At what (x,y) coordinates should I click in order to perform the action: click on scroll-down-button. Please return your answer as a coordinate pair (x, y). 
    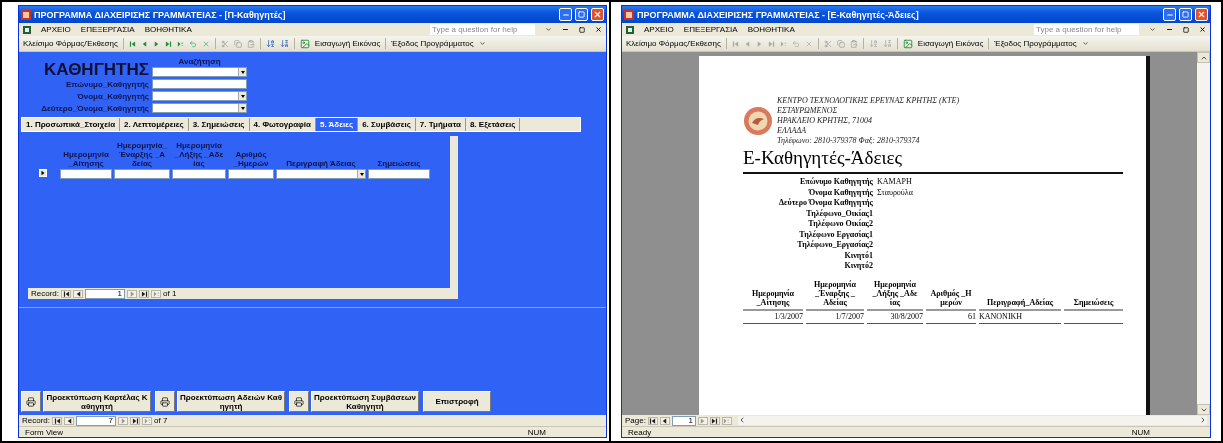
    Looking at the image, I should click on (1203, 409).